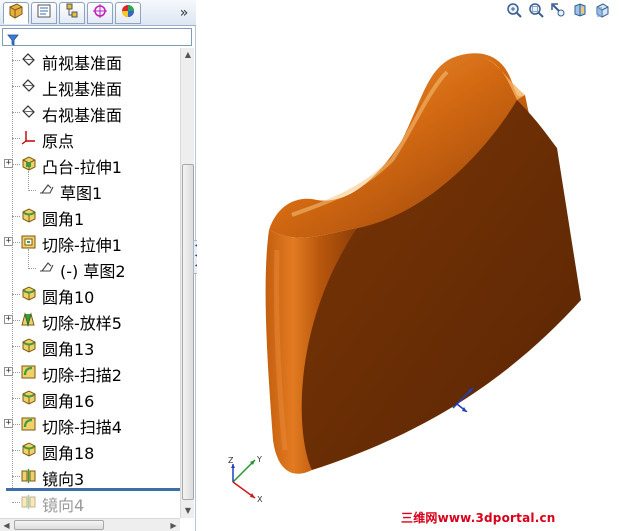  What do you see at coordinates (90, 138) in the screenshot?
I see `feature-tree-item: 原点` at bounding box center [90, 138].